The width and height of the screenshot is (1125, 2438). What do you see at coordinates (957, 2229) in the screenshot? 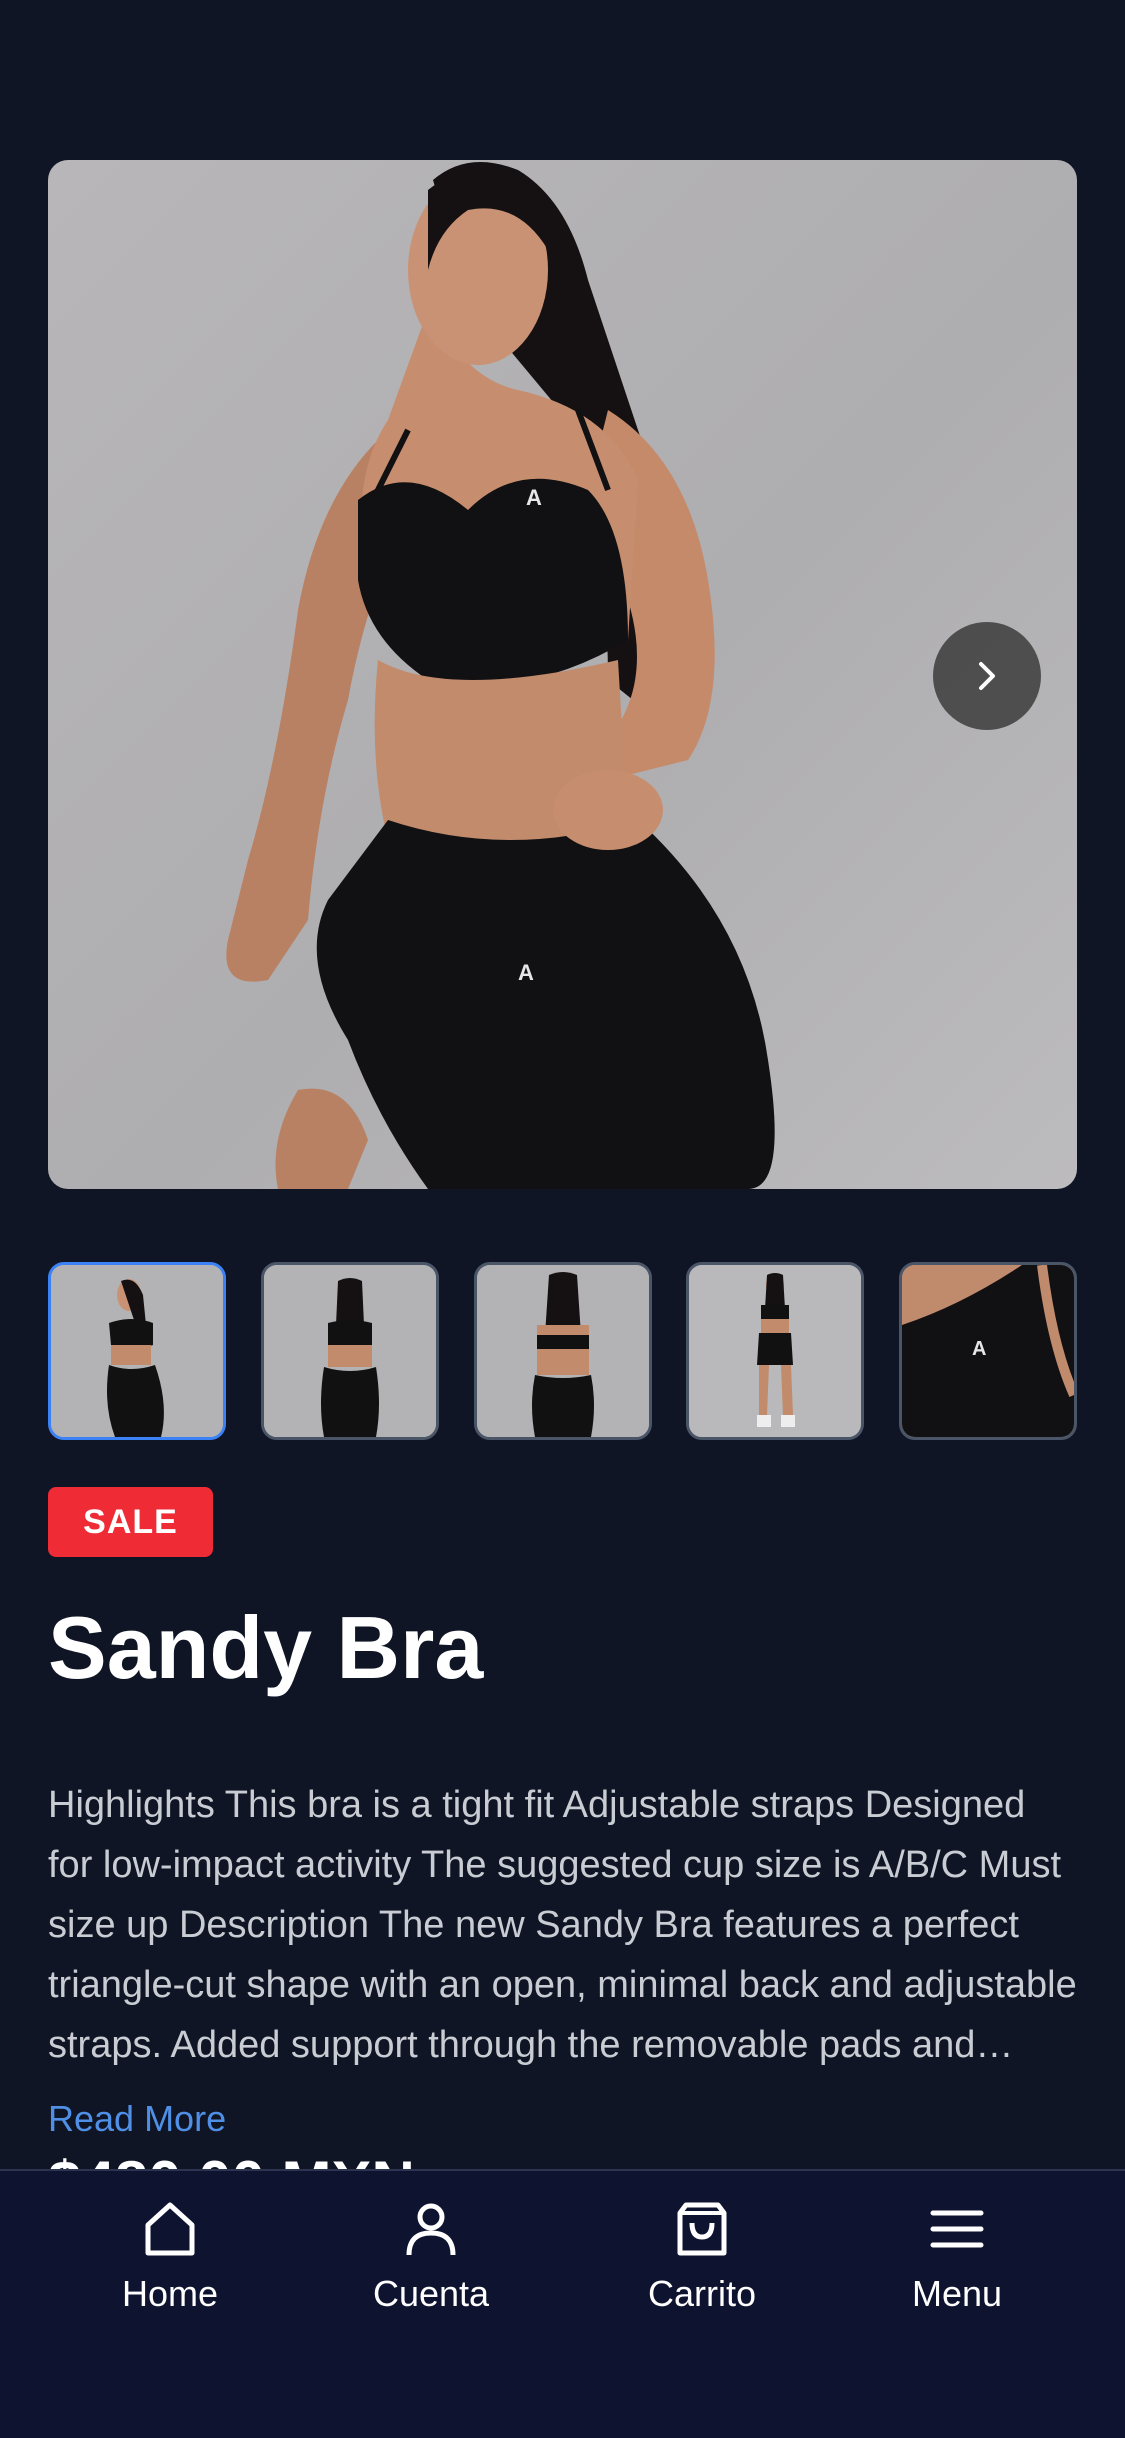
I see `menu-icon` at bounding box center [957, 2229].